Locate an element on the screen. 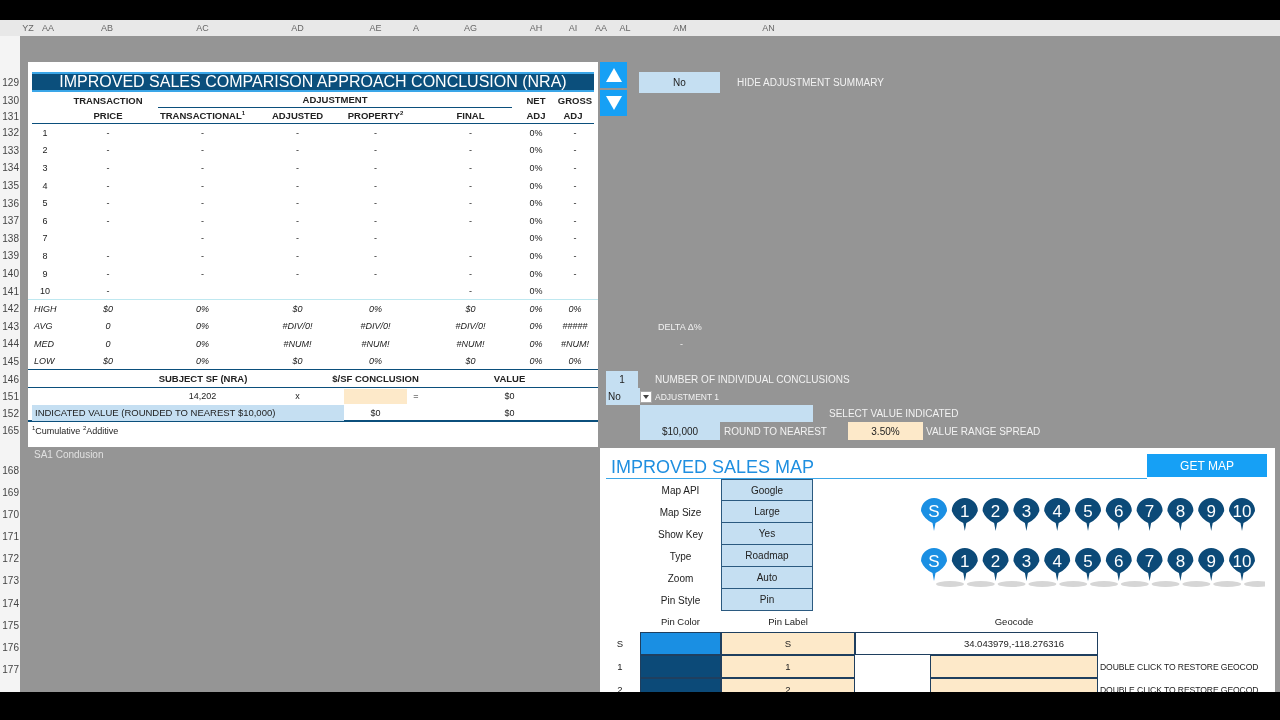 The image size is (1280, 720). conclusion-field is located at coordinates (375, 396).